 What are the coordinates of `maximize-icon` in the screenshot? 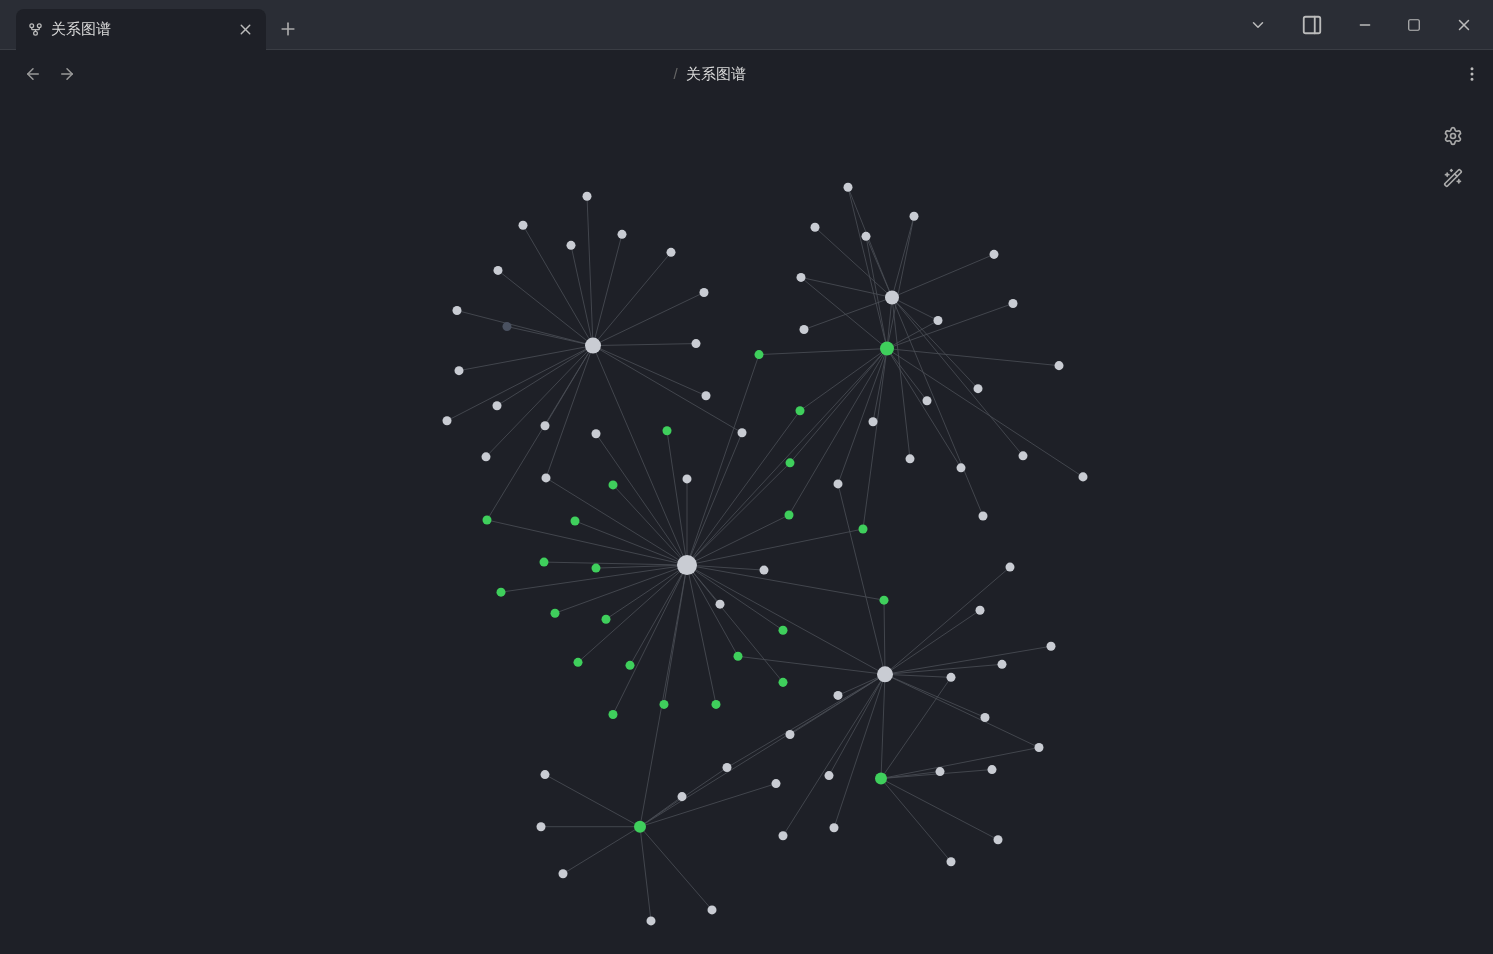 It's located at (1414, 24).